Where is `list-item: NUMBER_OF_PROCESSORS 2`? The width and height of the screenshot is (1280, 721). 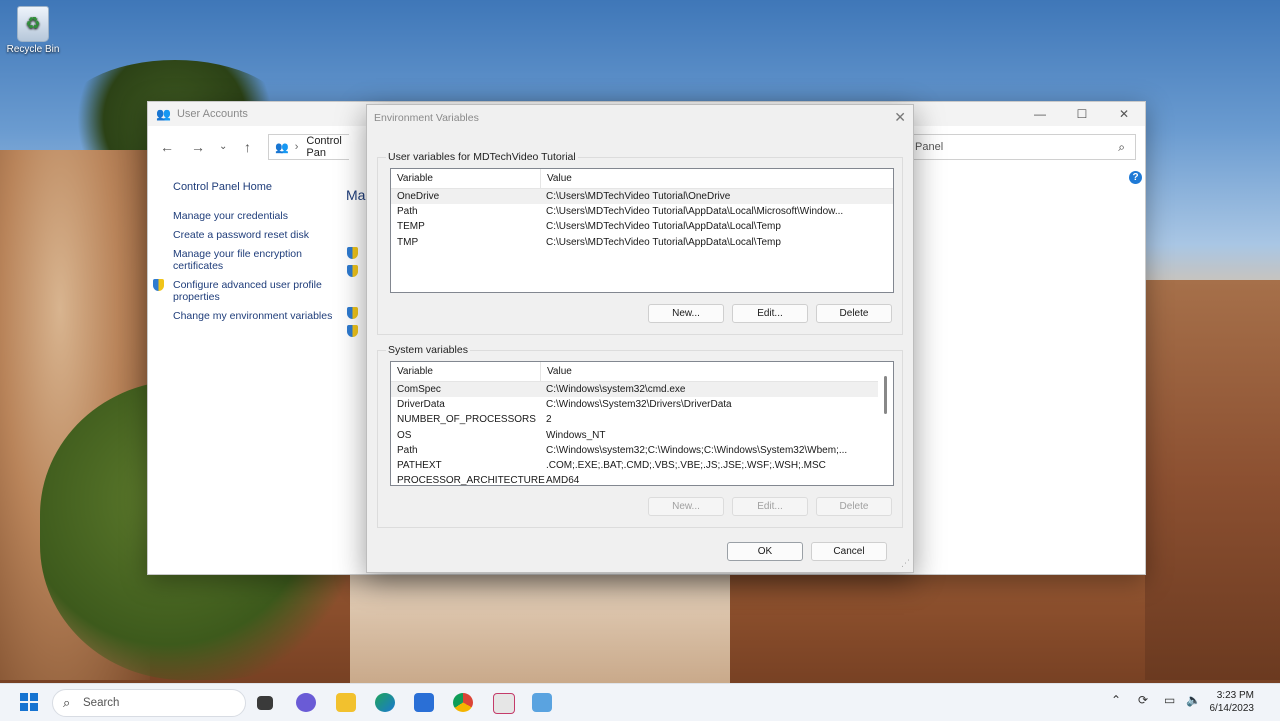 list-item: NUMBER_OF_PROCESSORS 2 is located at coordinates (642, 419).